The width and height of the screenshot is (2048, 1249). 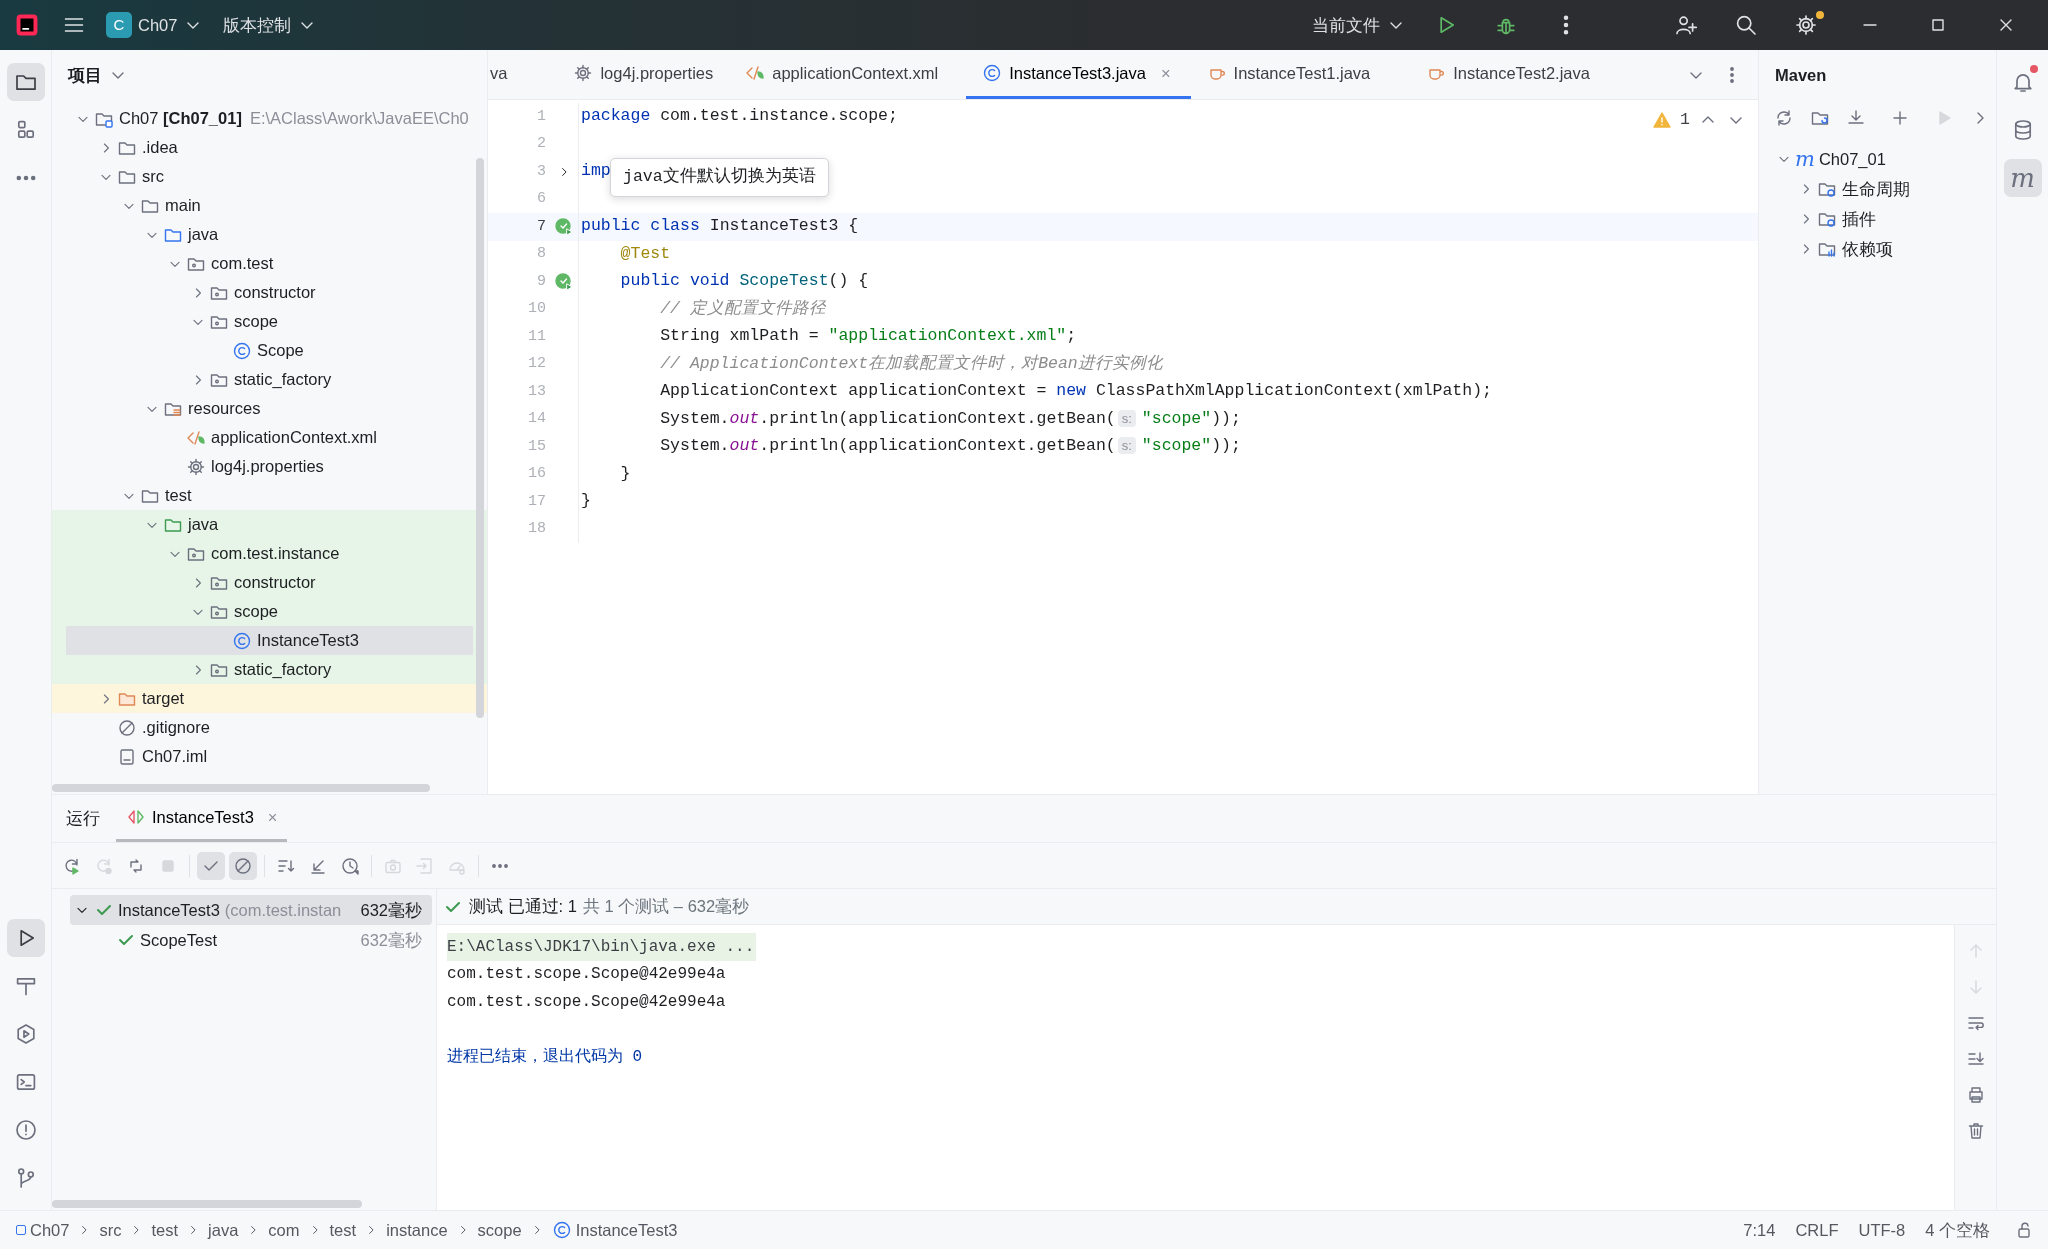 What do you see at coordinates (27, 25) in the screenshot?
I see `app-logo-icon` at bounding box center [27, 25].